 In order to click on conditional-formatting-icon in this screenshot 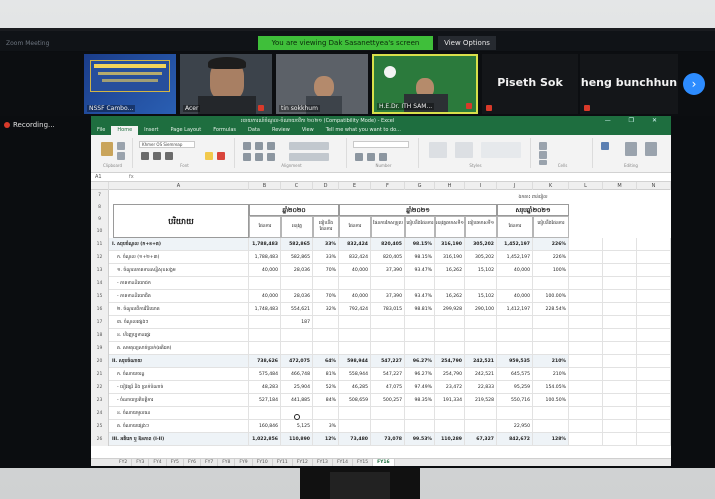, I will do `click(438, 150)`.